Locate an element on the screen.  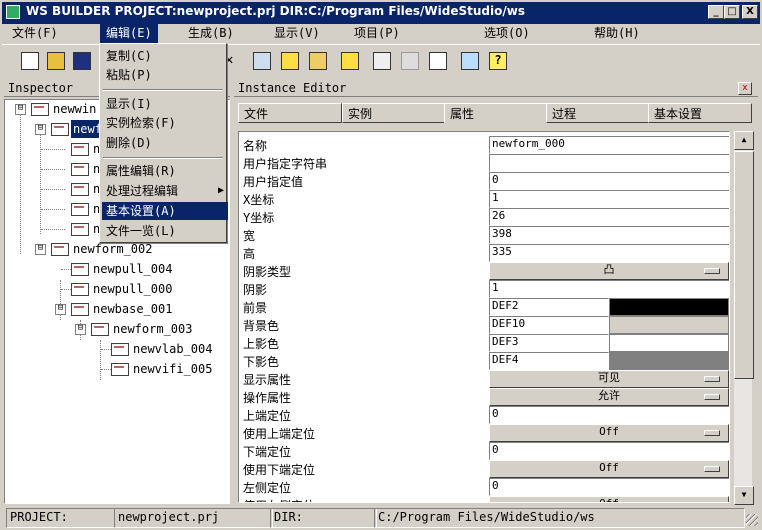
property-row: 阴影类型 凸 is located at coordinates (486, 270).